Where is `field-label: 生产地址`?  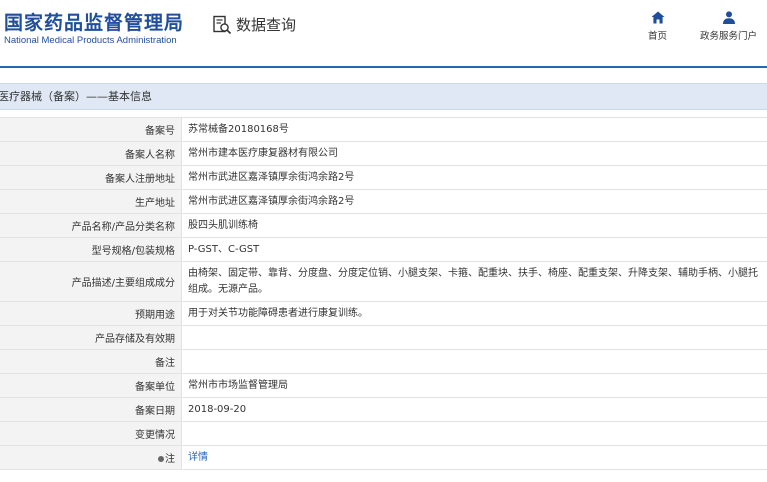
field-label: 生产地址 is located at coordinates (91, 201).